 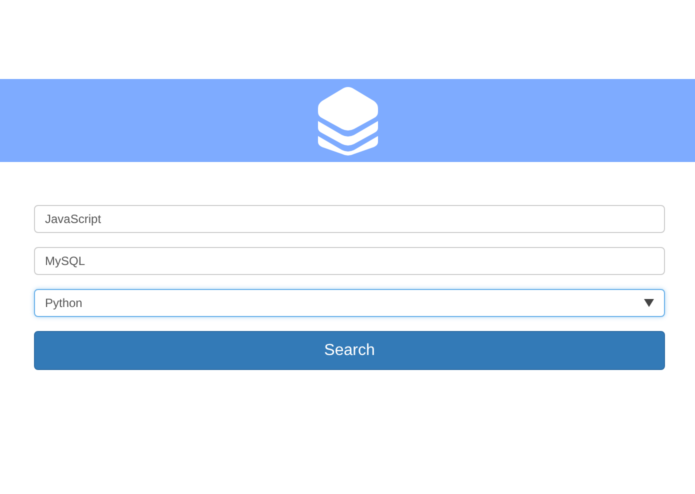 I want to click on dropdown-field: Python, so click(x=349, y=303).